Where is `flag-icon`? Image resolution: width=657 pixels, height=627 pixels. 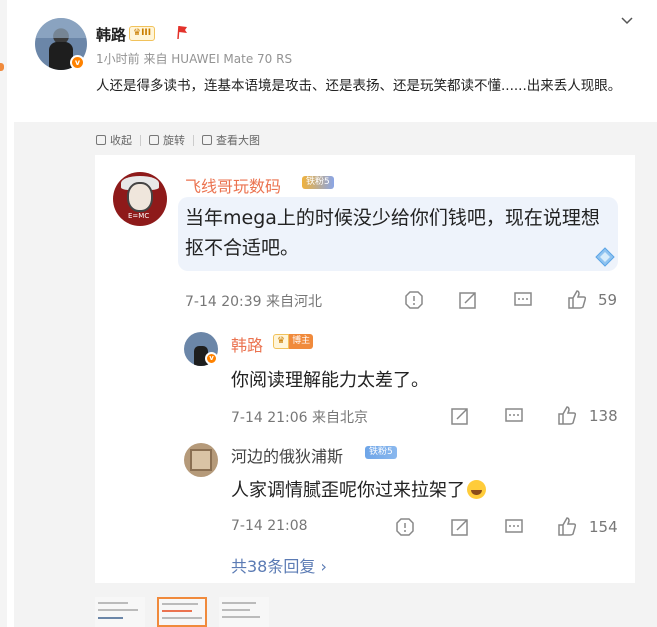
flag-icon is located at coordinates (182, 32).